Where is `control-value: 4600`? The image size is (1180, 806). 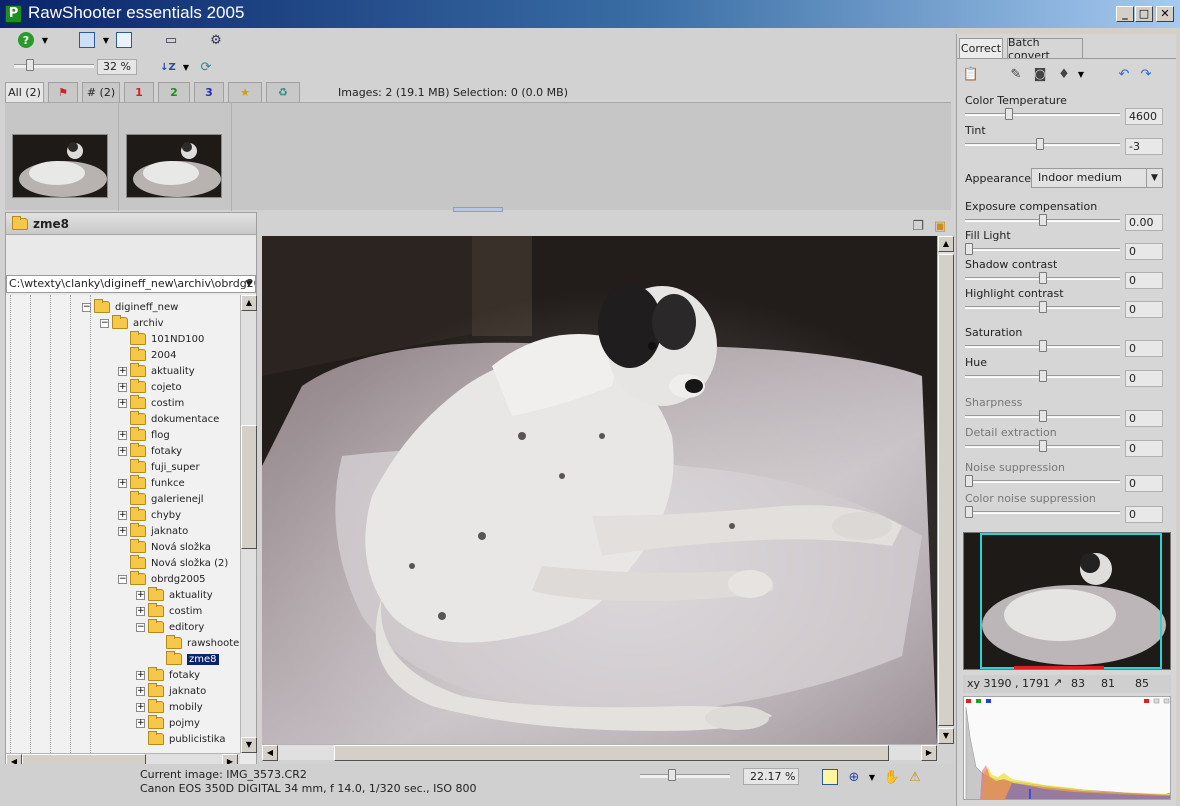 control-value: 4600 is located at coordinates (1144, 116).